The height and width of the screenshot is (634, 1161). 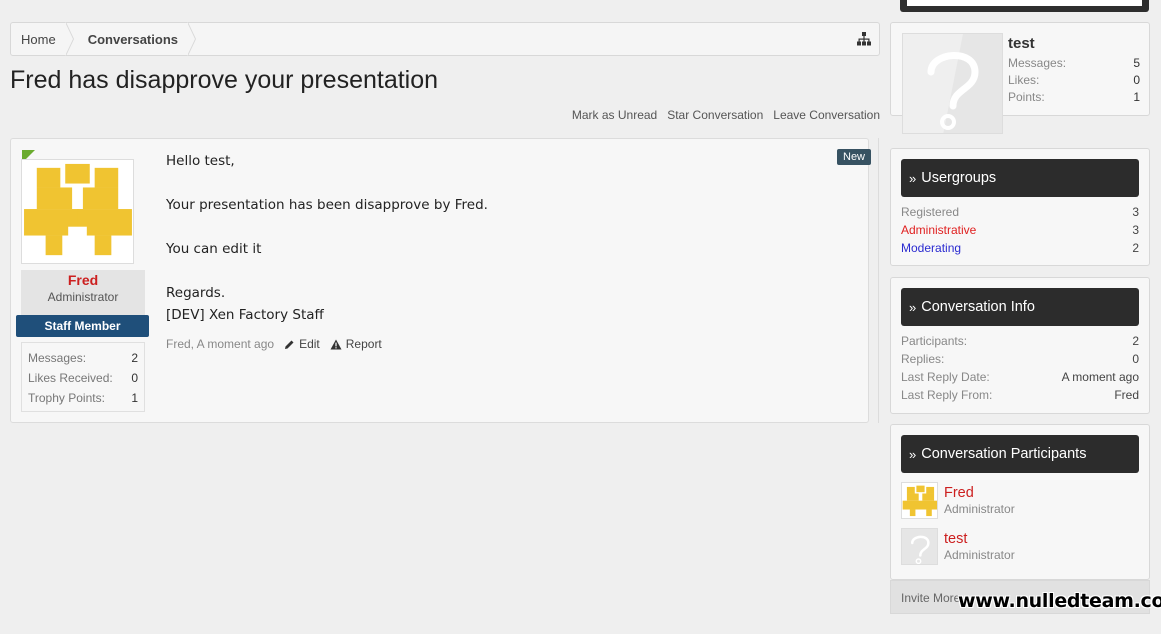 What do you see at coordinates (1024, 6) in the screenshot?
I see `sidebar-top-bar` at bounding box center [1024, 6].